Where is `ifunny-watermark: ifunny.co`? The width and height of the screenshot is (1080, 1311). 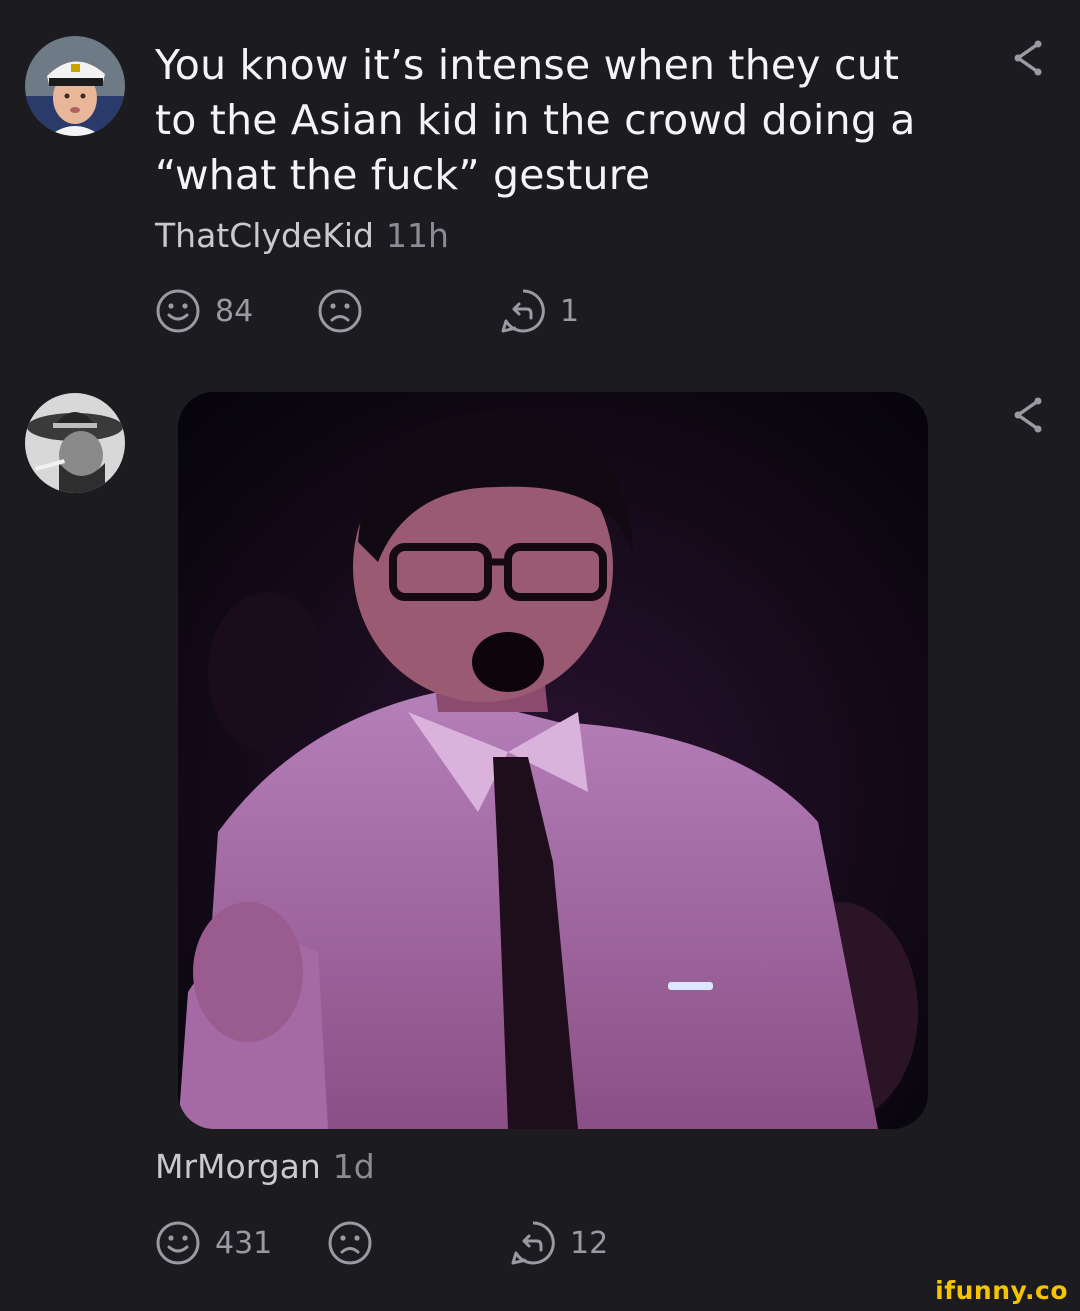
ifunny-watermark: ifunny.co is located at coordinates (1001, 1290).